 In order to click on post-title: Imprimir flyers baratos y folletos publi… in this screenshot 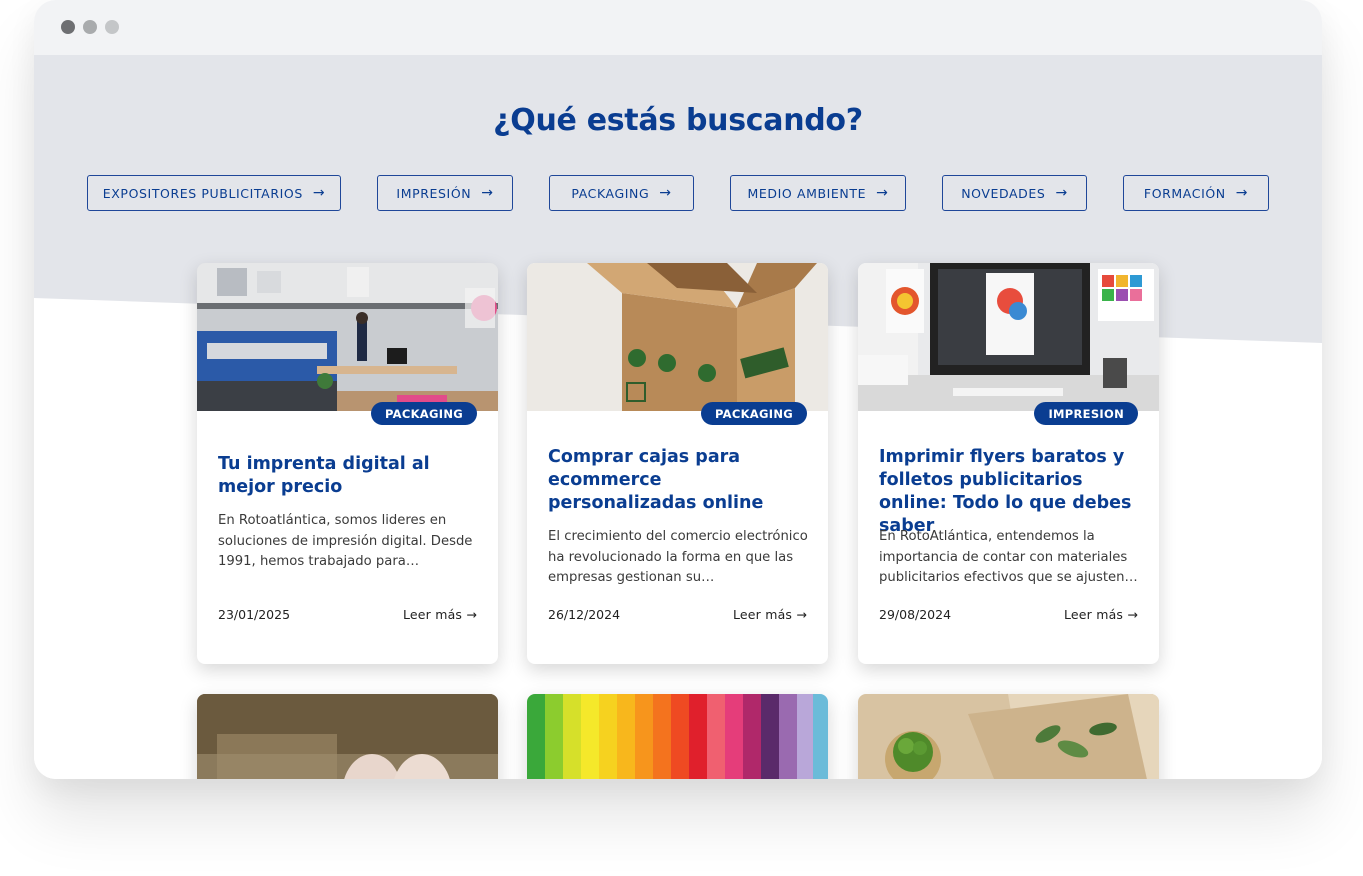, I will do `click(1010, 492)`.